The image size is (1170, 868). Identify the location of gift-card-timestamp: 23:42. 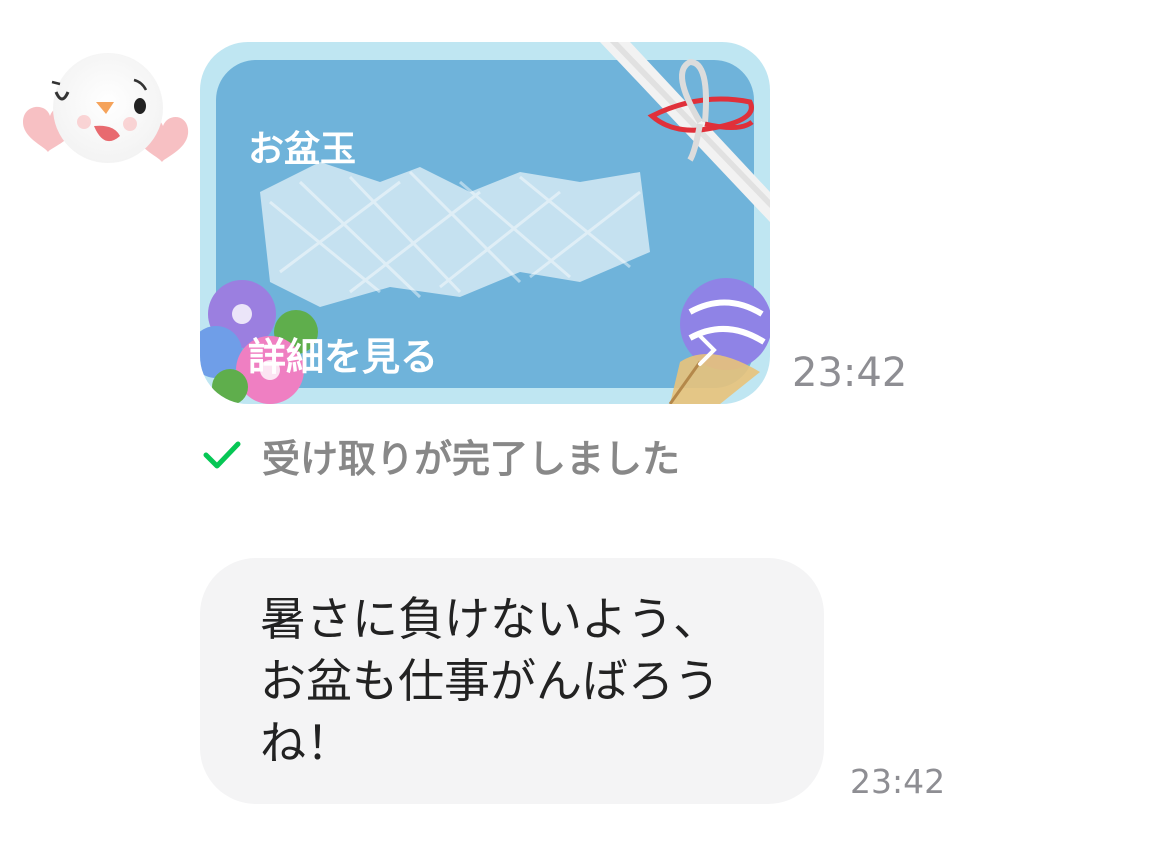
(850, 373).